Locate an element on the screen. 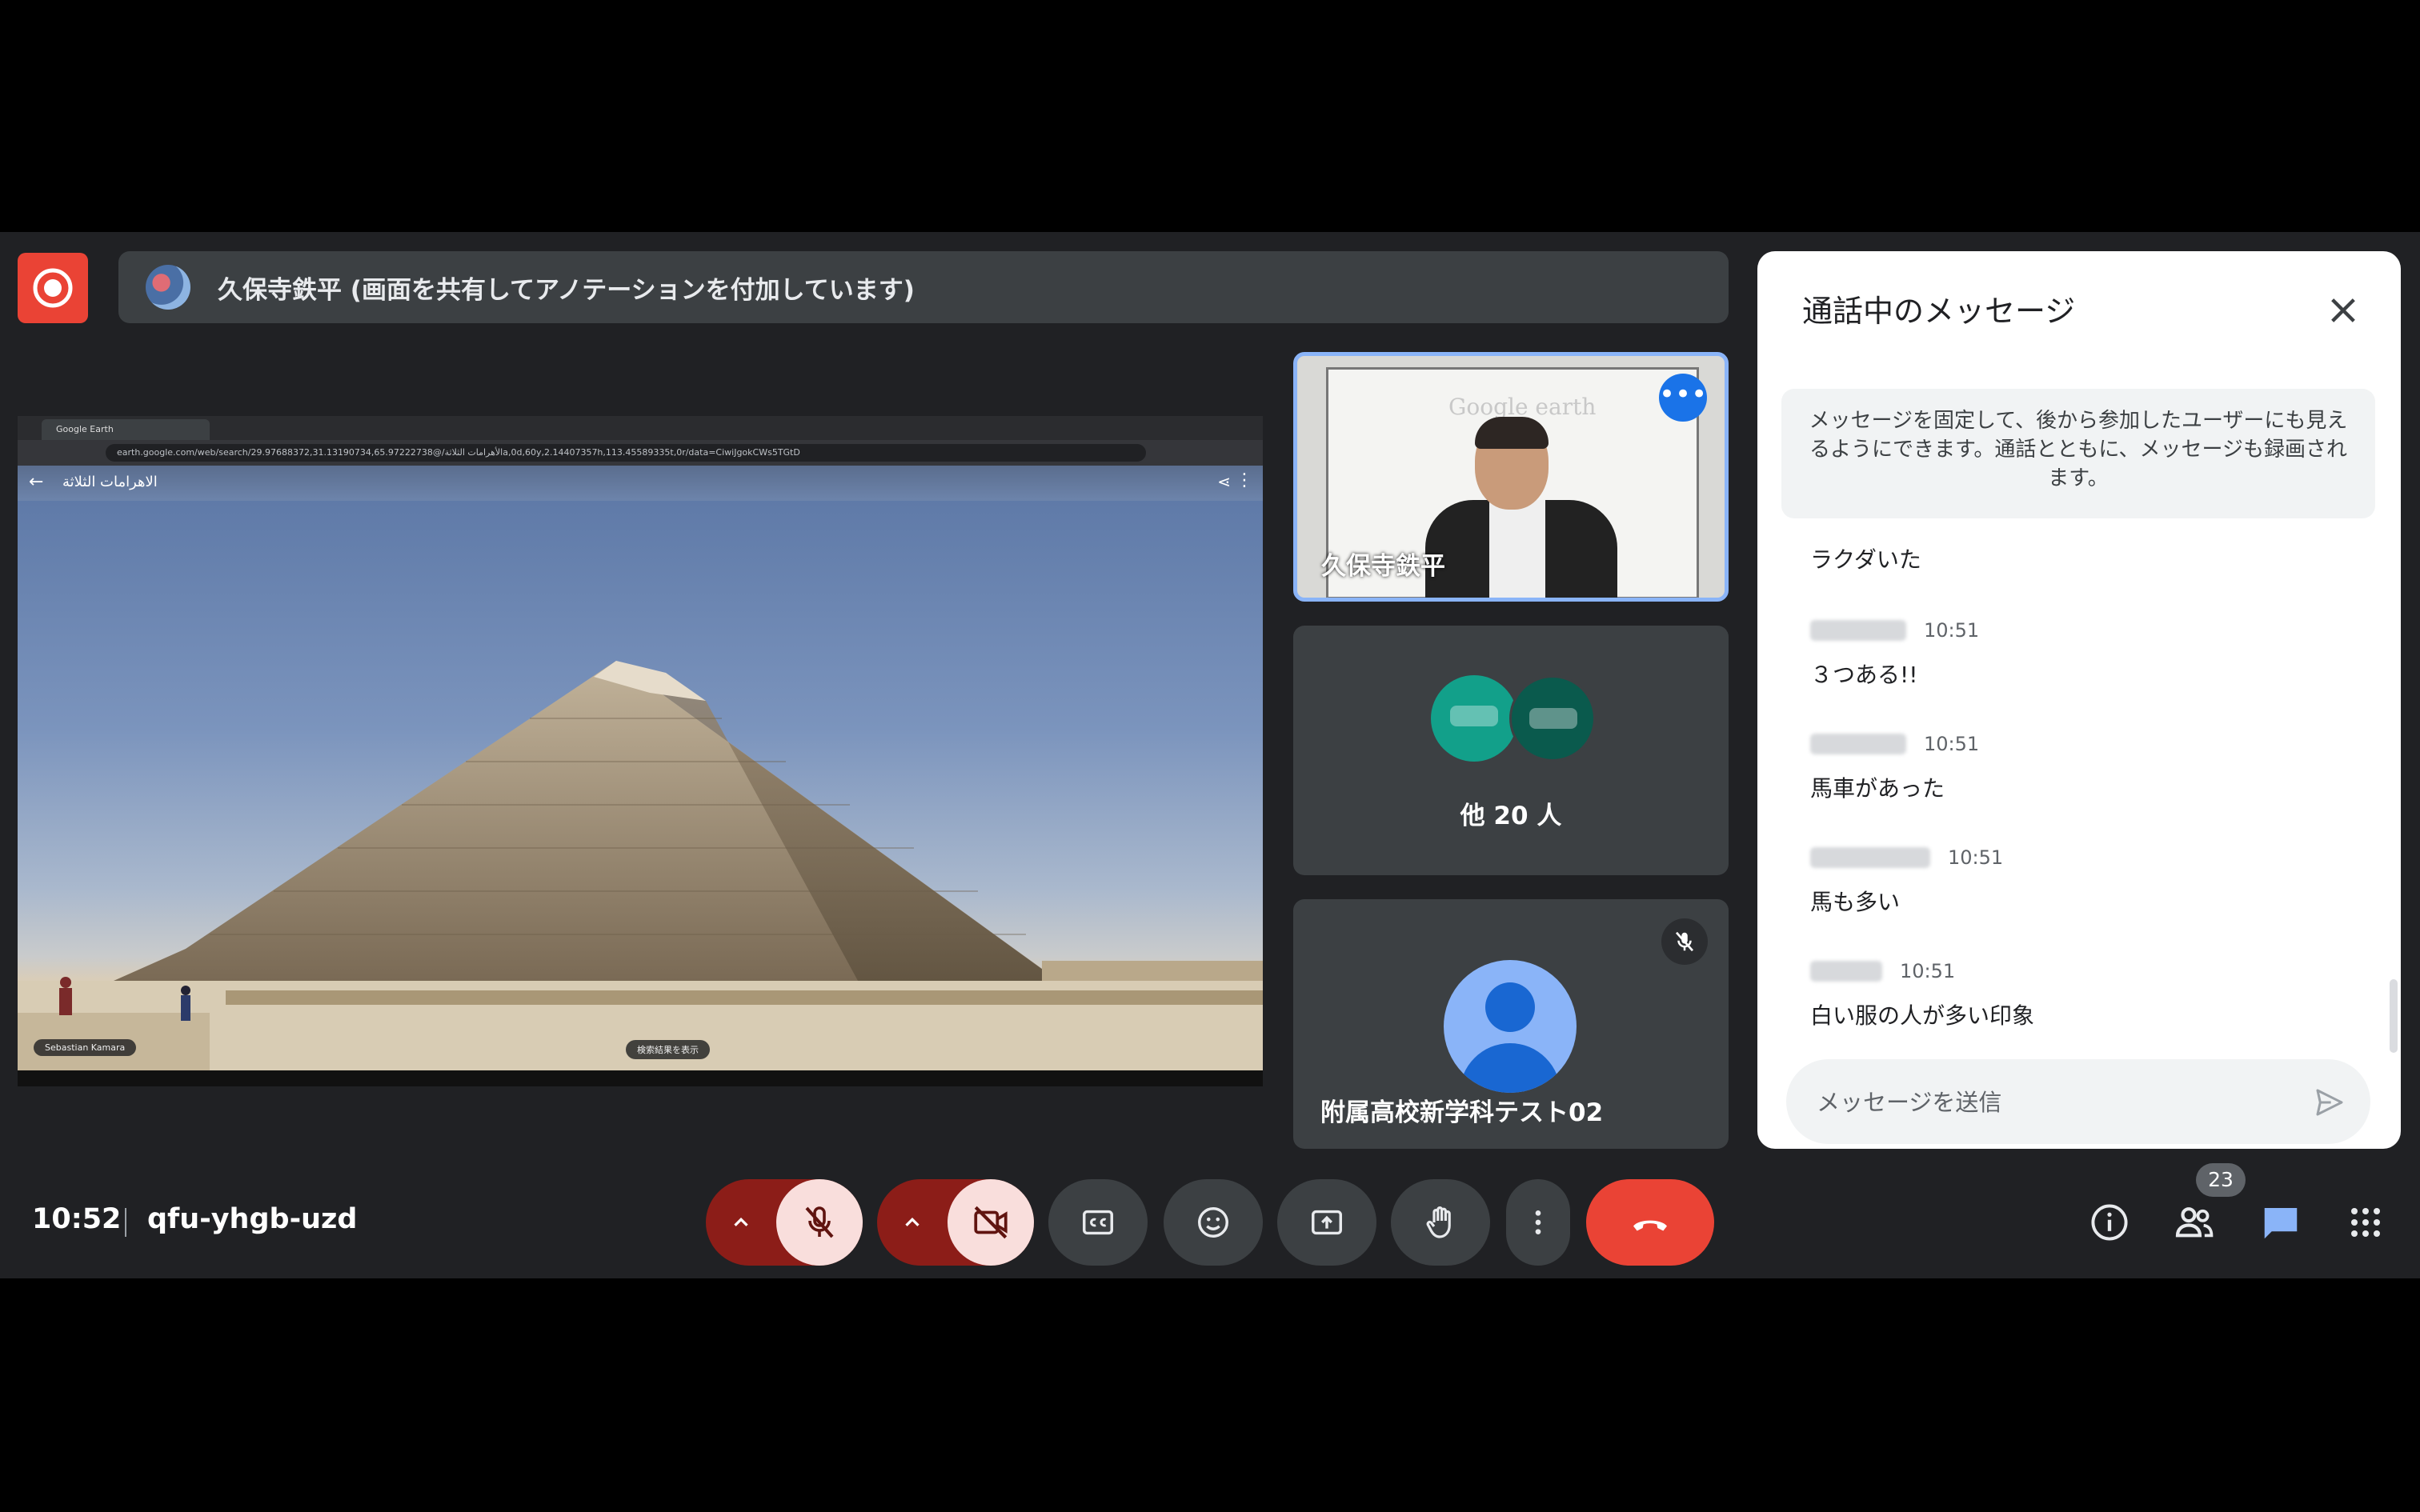 Image resolution: width=2420 pixels, height=1512 pixels. mic-toggle-button is located at coordinates (819, 1222).